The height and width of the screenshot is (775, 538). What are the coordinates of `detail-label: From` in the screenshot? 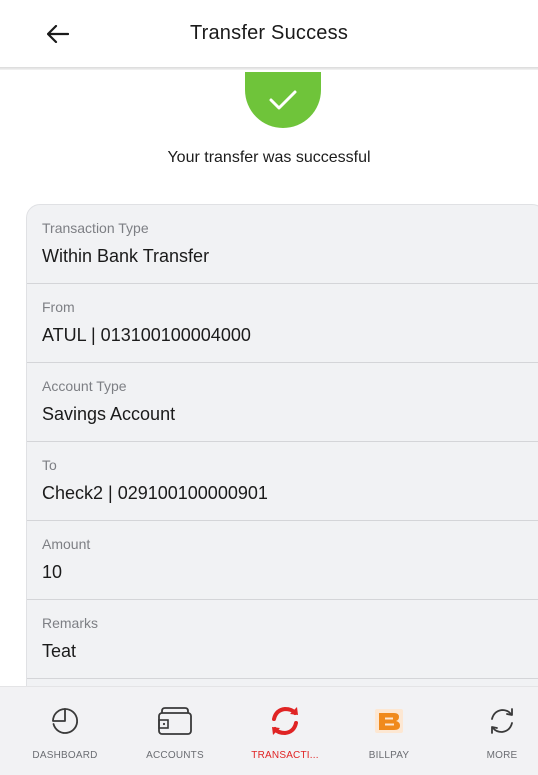 It's located at (58, 307).